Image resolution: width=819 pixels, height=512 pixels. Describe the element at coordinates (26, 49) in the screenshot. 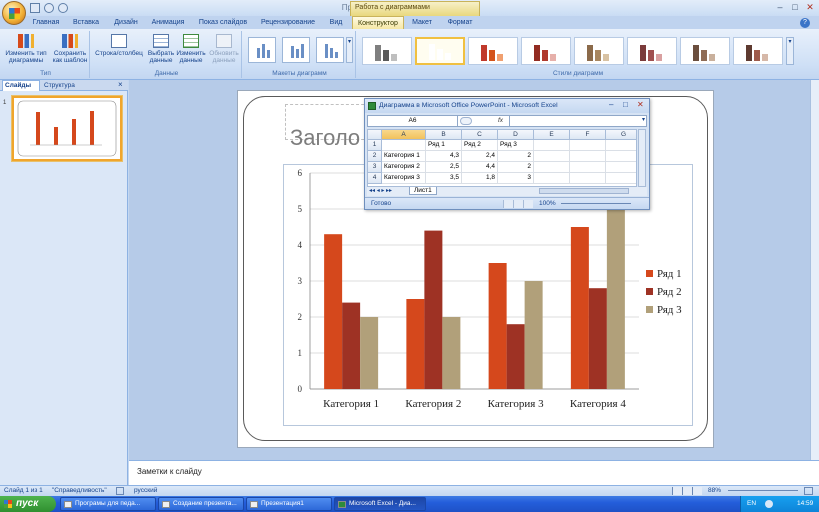

I see `change-chart-type-button: Изменить тип диаграммы` at that location.